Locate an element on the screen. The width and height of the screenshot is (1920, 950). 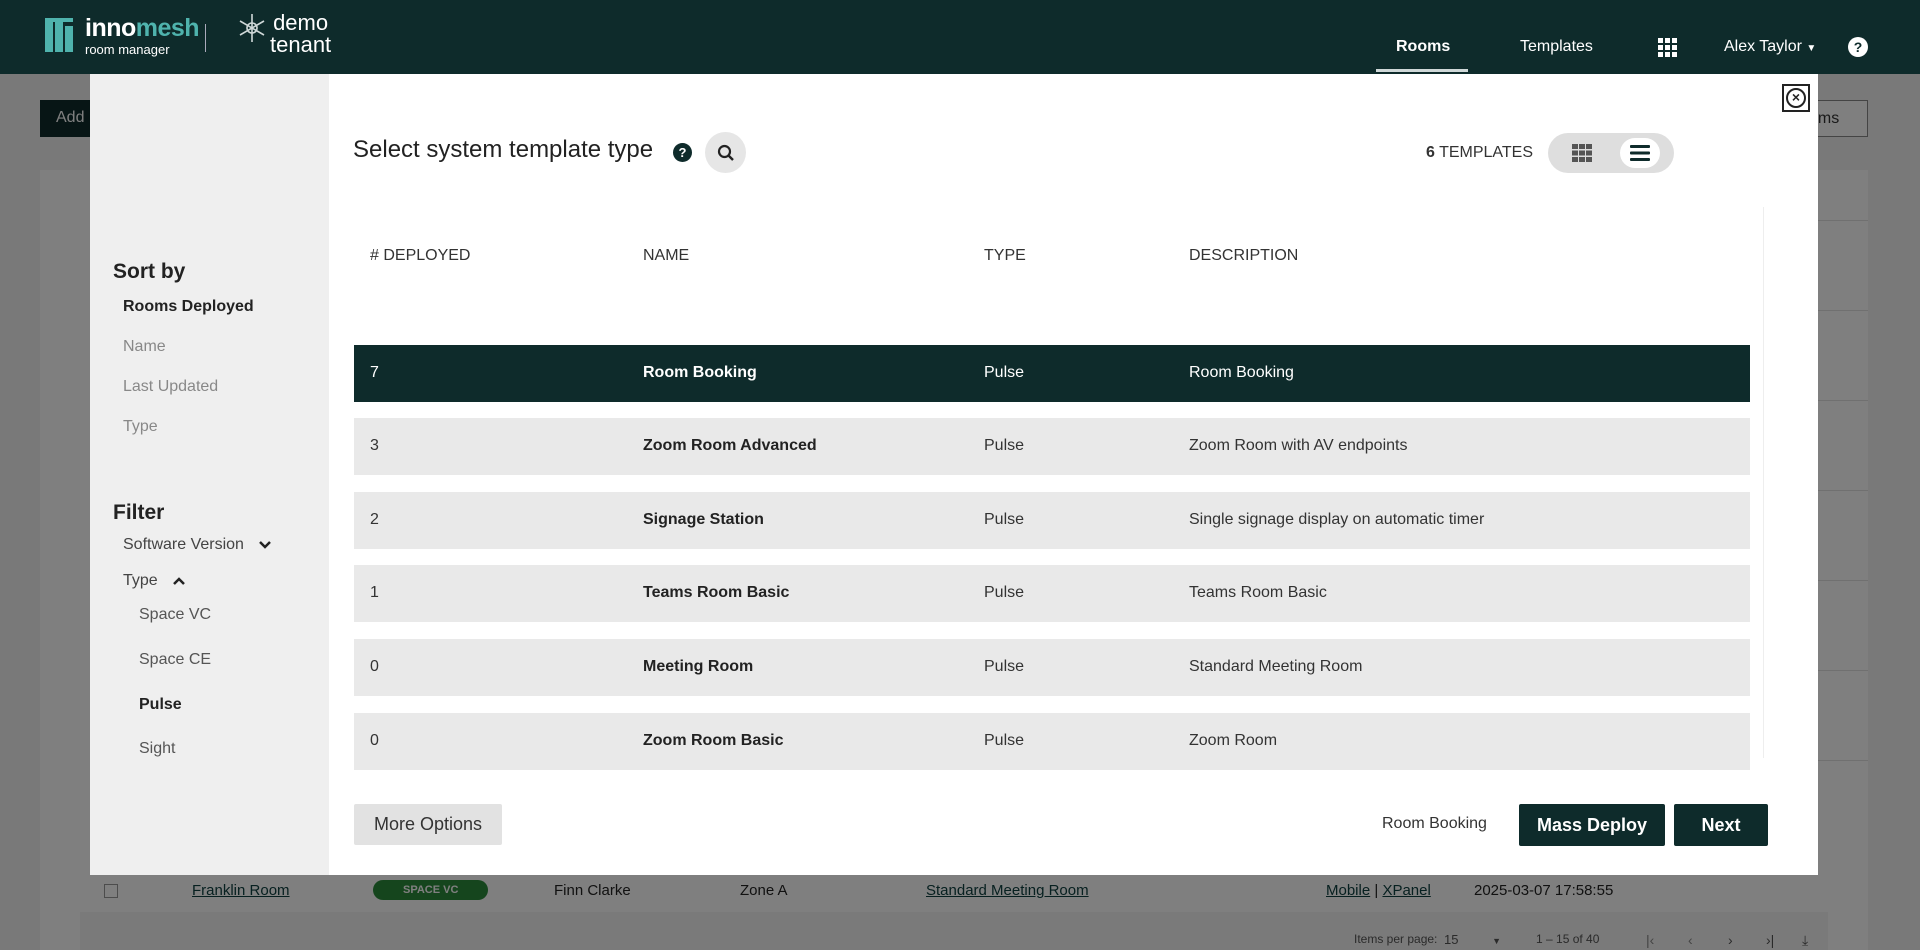
nav-rooms: Rooms is located at coordinates (1423, 47).